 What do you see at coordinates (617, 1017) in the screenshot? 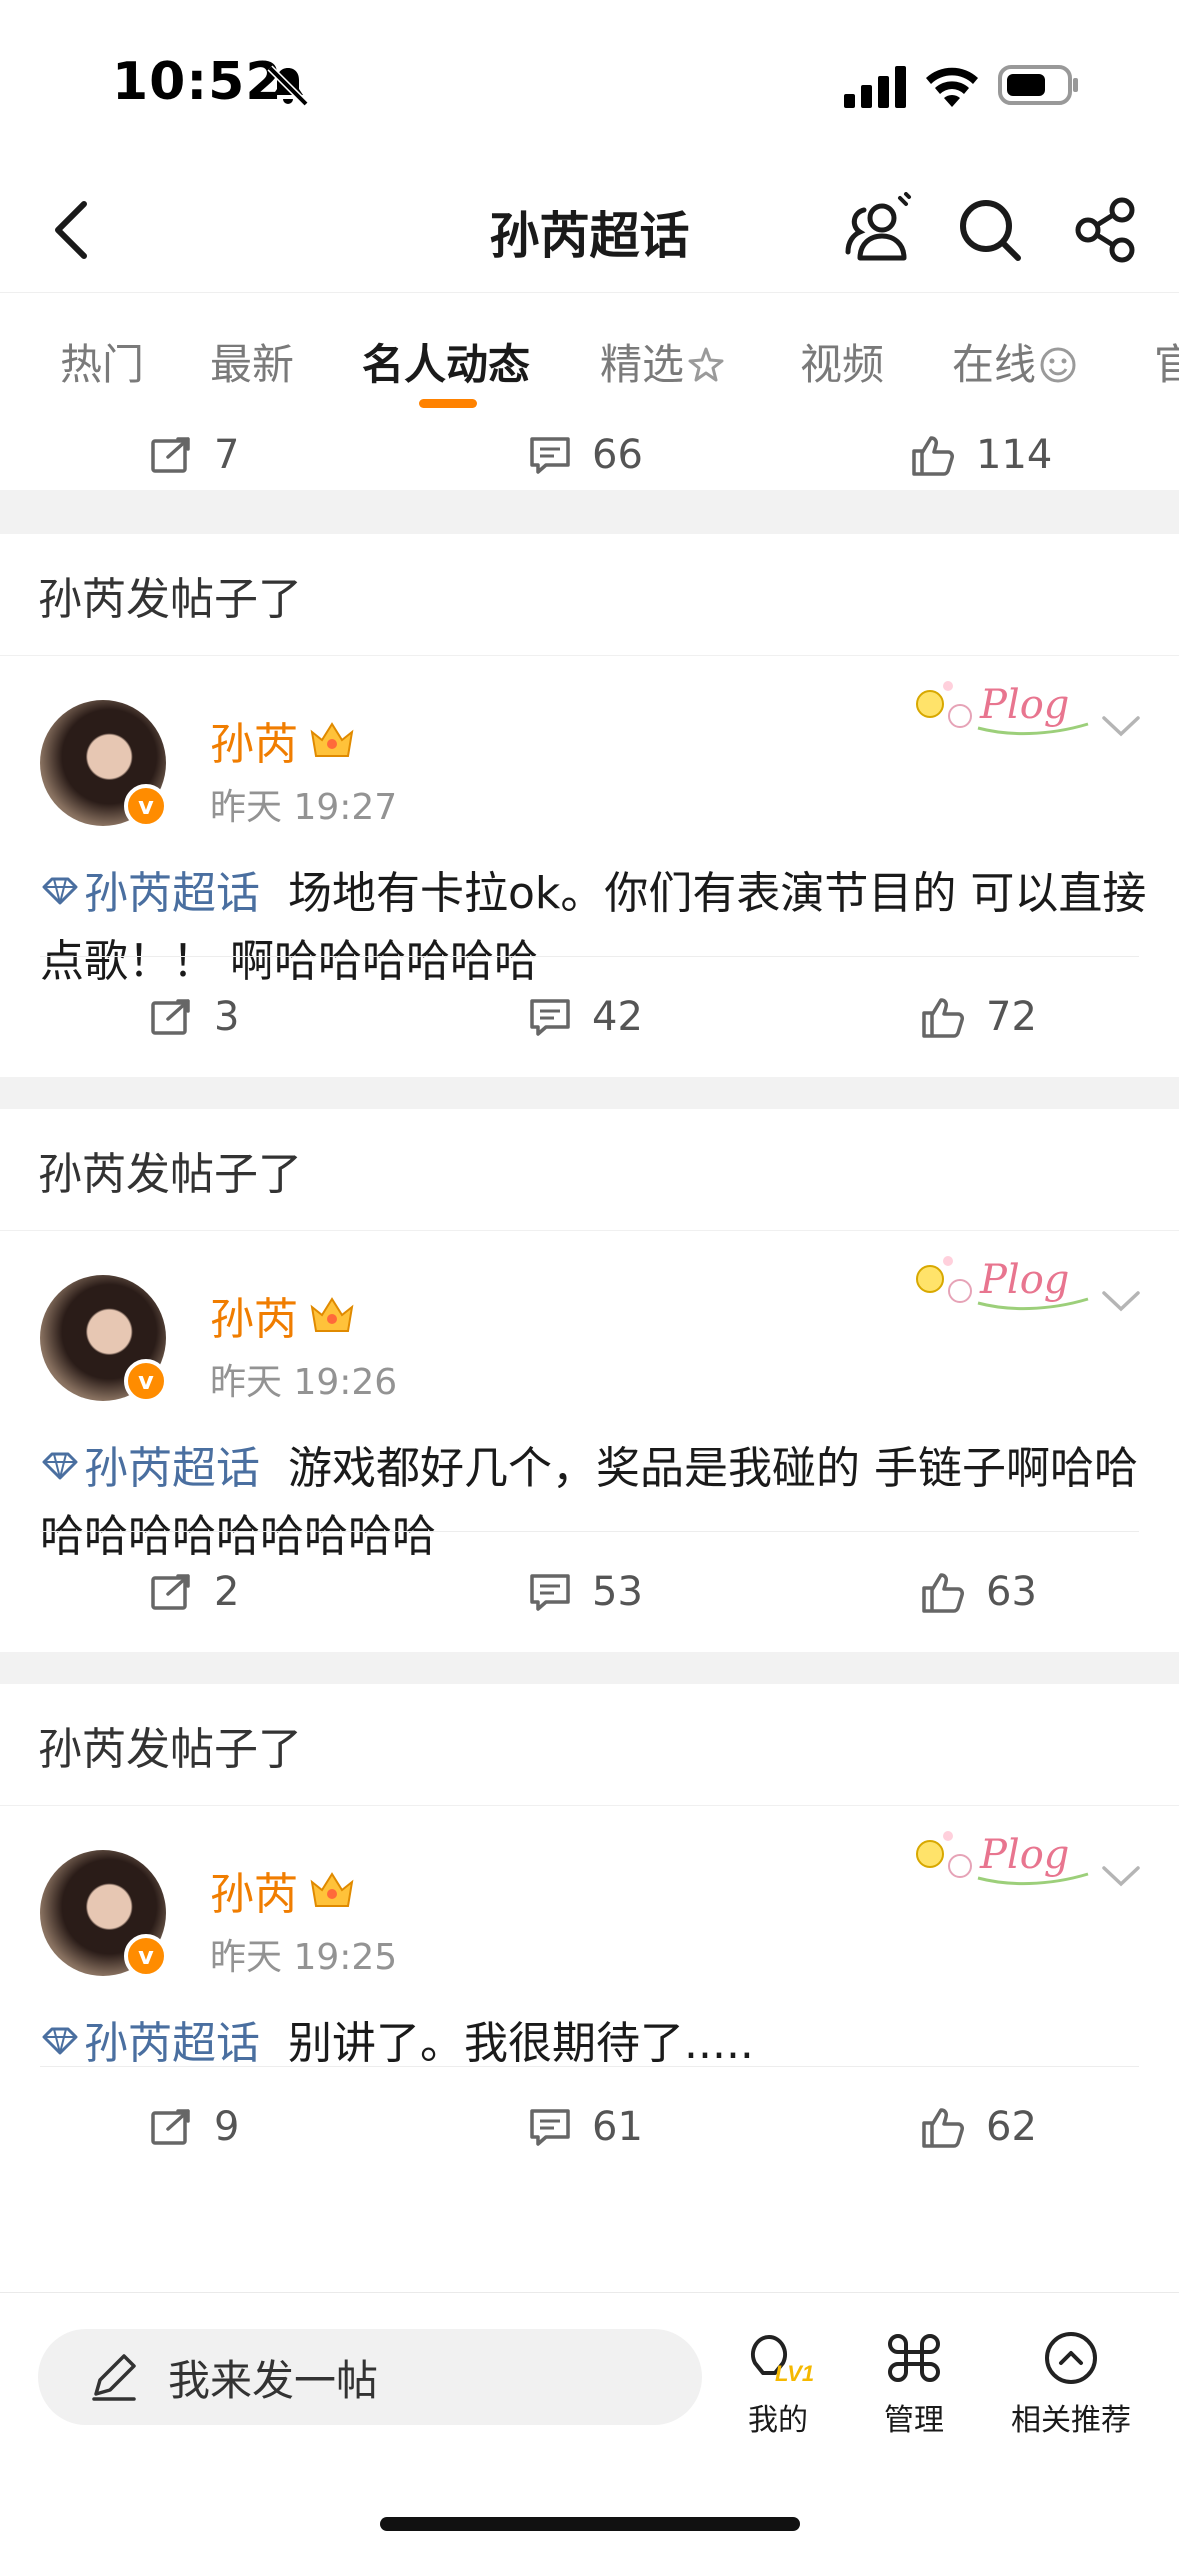
I see `comment-count: 42` at bounding box center [617, 1017].